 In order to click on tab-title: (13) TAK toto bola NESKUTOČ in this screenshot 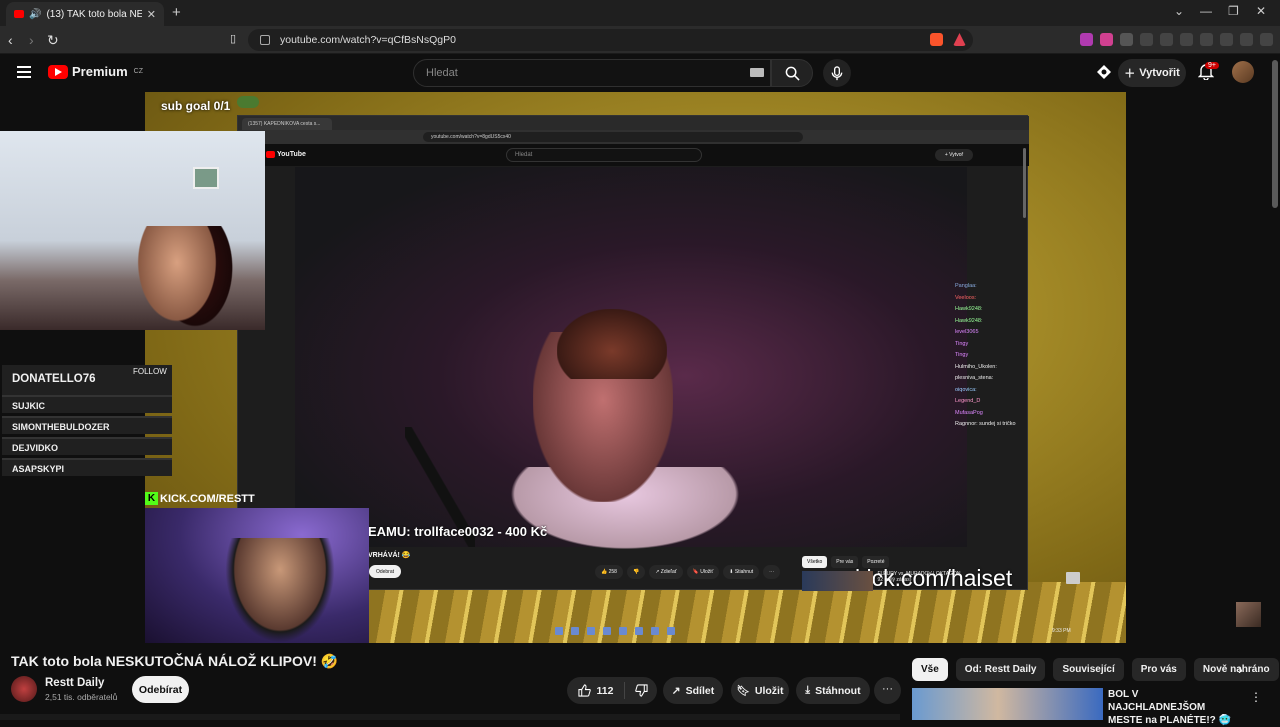, I will do `click(94, 14)`.